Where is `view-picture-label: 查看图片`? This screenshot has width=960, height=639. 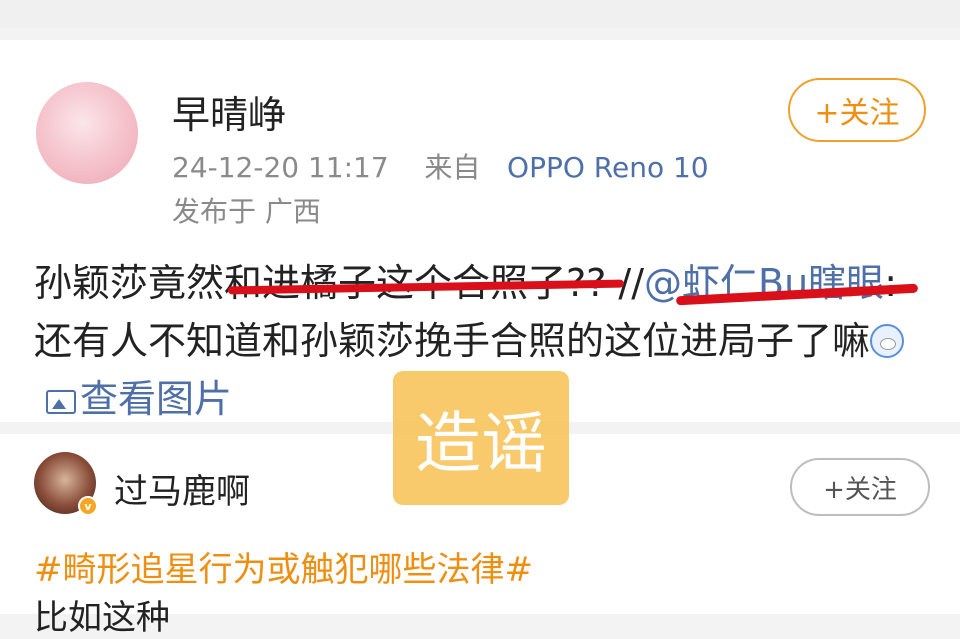
view-picture-label: 查看图片 is located at coordinates (156, 399).